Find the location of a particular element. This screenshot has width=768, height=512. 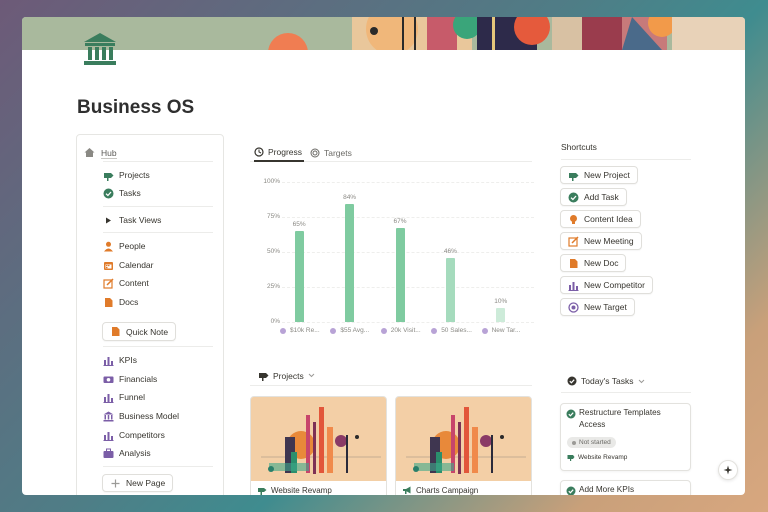

task-title: Add More KPIs is located at coordinates (607, 489).